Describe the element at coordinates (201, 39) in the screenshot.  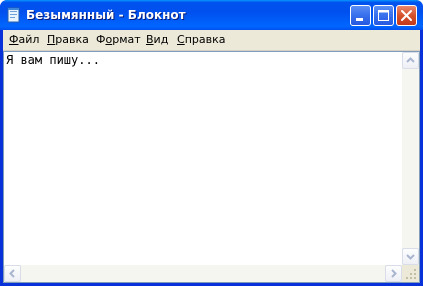
I see `menu-help: Справка` at that location.